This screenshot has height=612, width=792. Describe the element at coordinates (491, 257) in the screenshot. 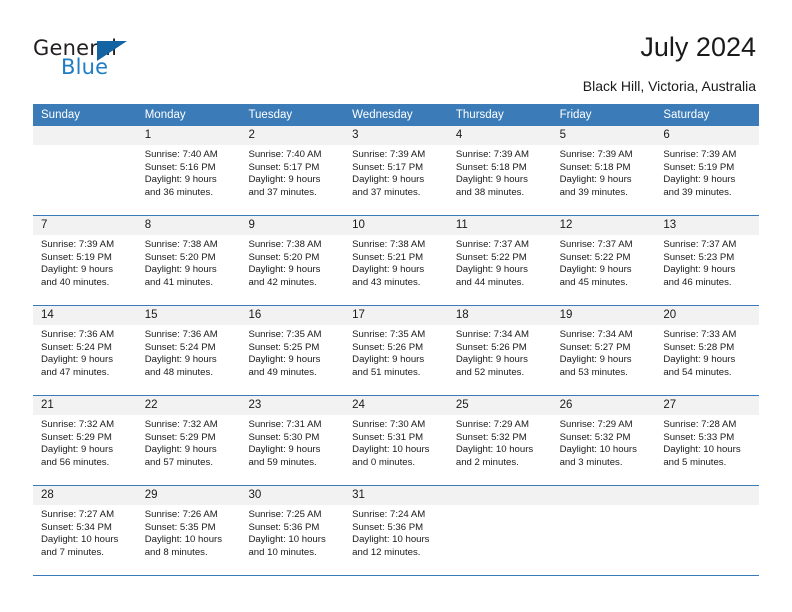

I see `sunset-text: Sunset: 5:22 PM` at that location.